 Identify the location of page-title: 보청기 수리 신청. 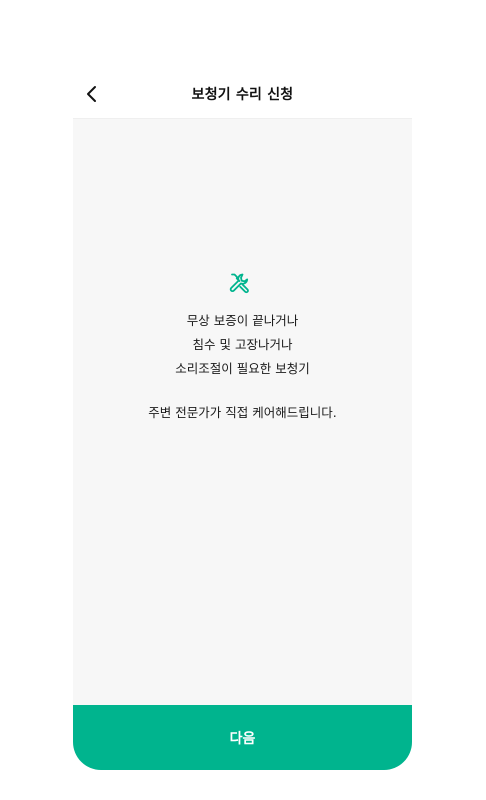
(242, 95).